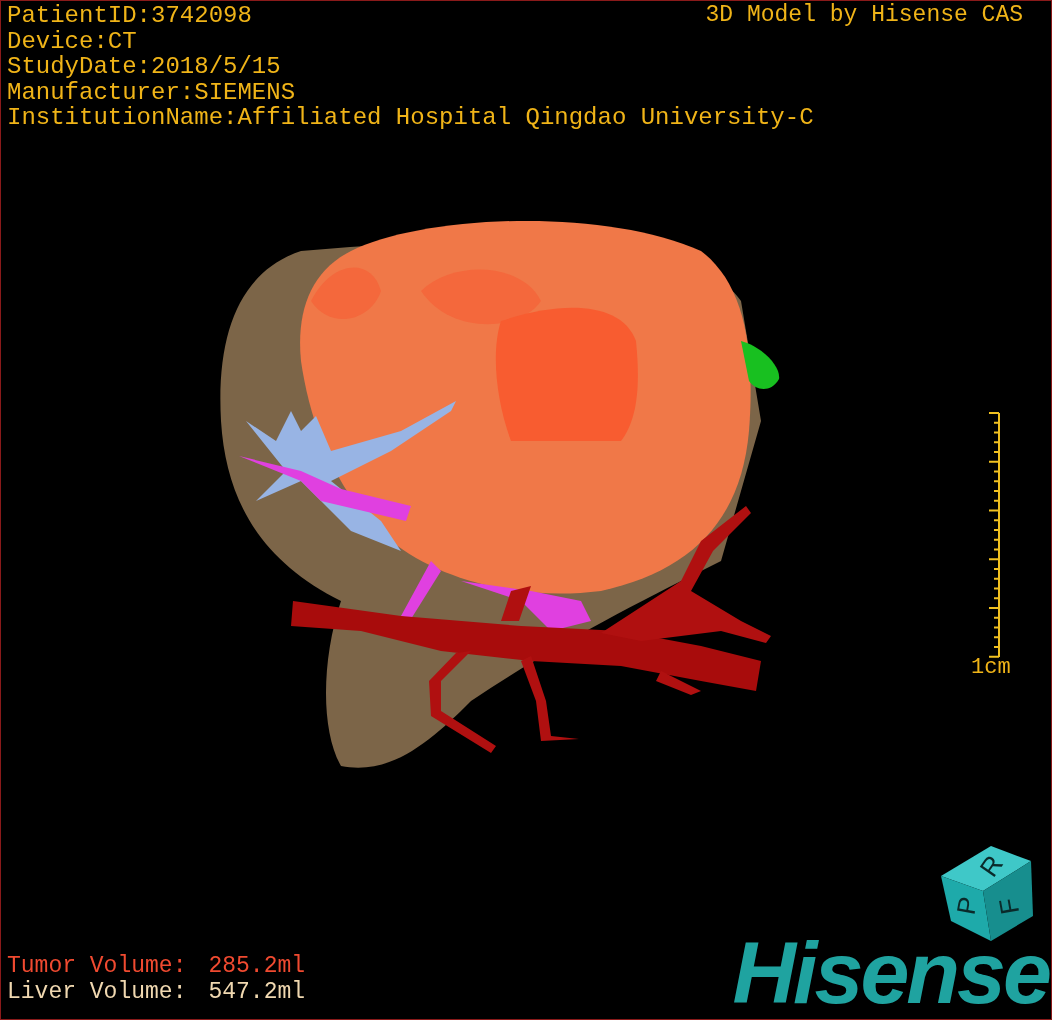  I want to click on volume-value: 547.2ml, so click(257, 992).